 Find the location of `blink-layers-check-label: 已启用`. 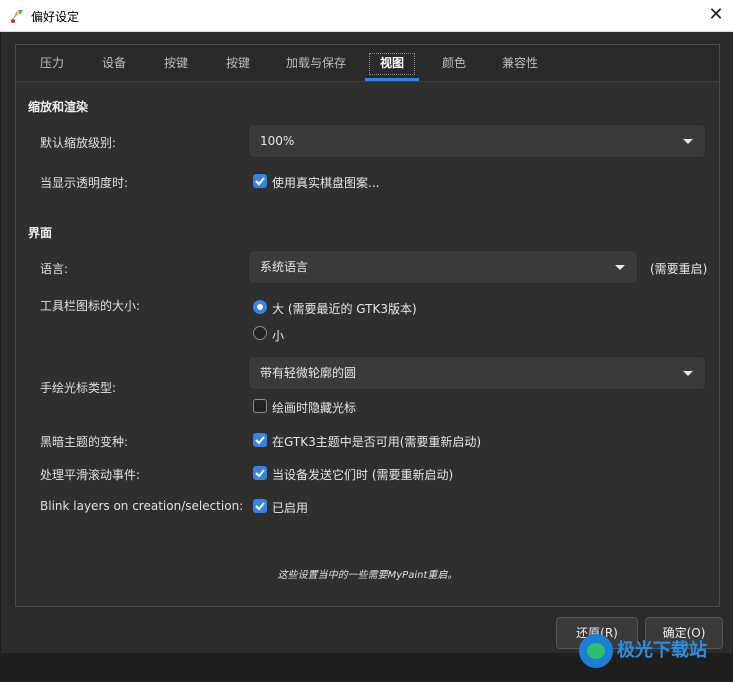

blink-layers-check-label: 已启用 is located at coordinates (290, 508).